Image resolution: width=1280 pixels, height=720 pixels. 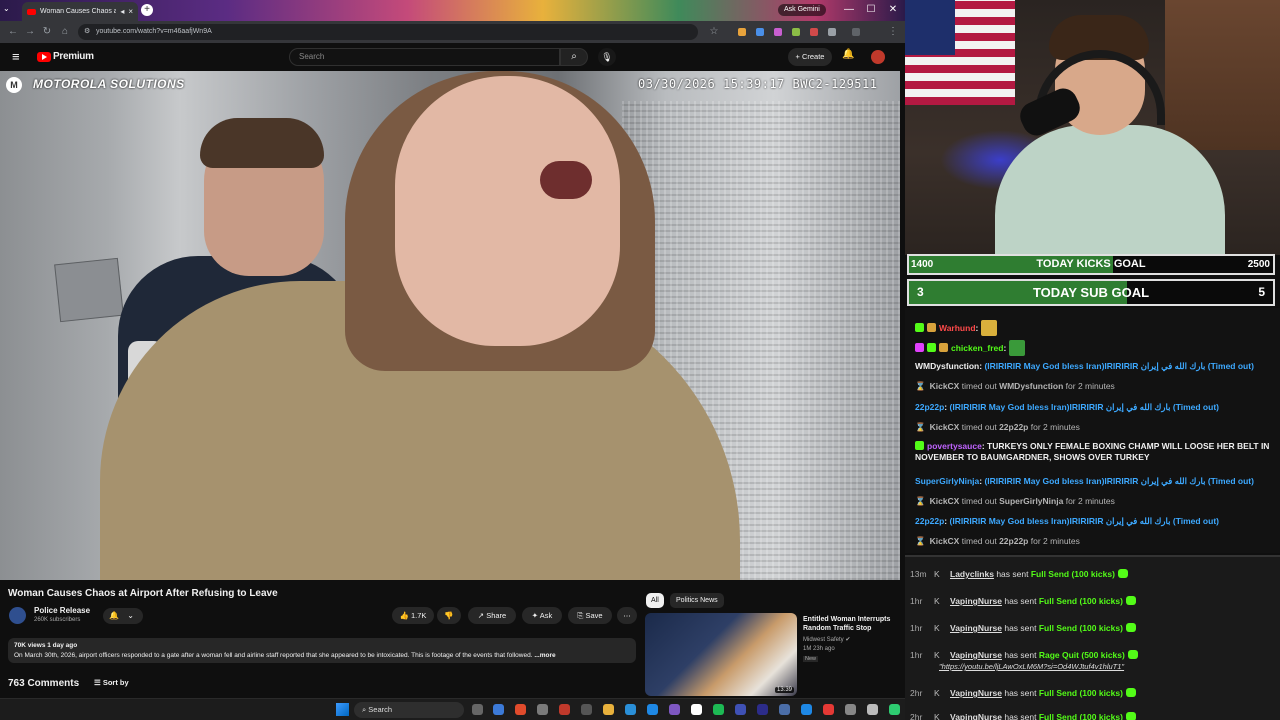 I want to click on chat-sys-target: SuperGirlyNinja, so click(x=1031, y=501).